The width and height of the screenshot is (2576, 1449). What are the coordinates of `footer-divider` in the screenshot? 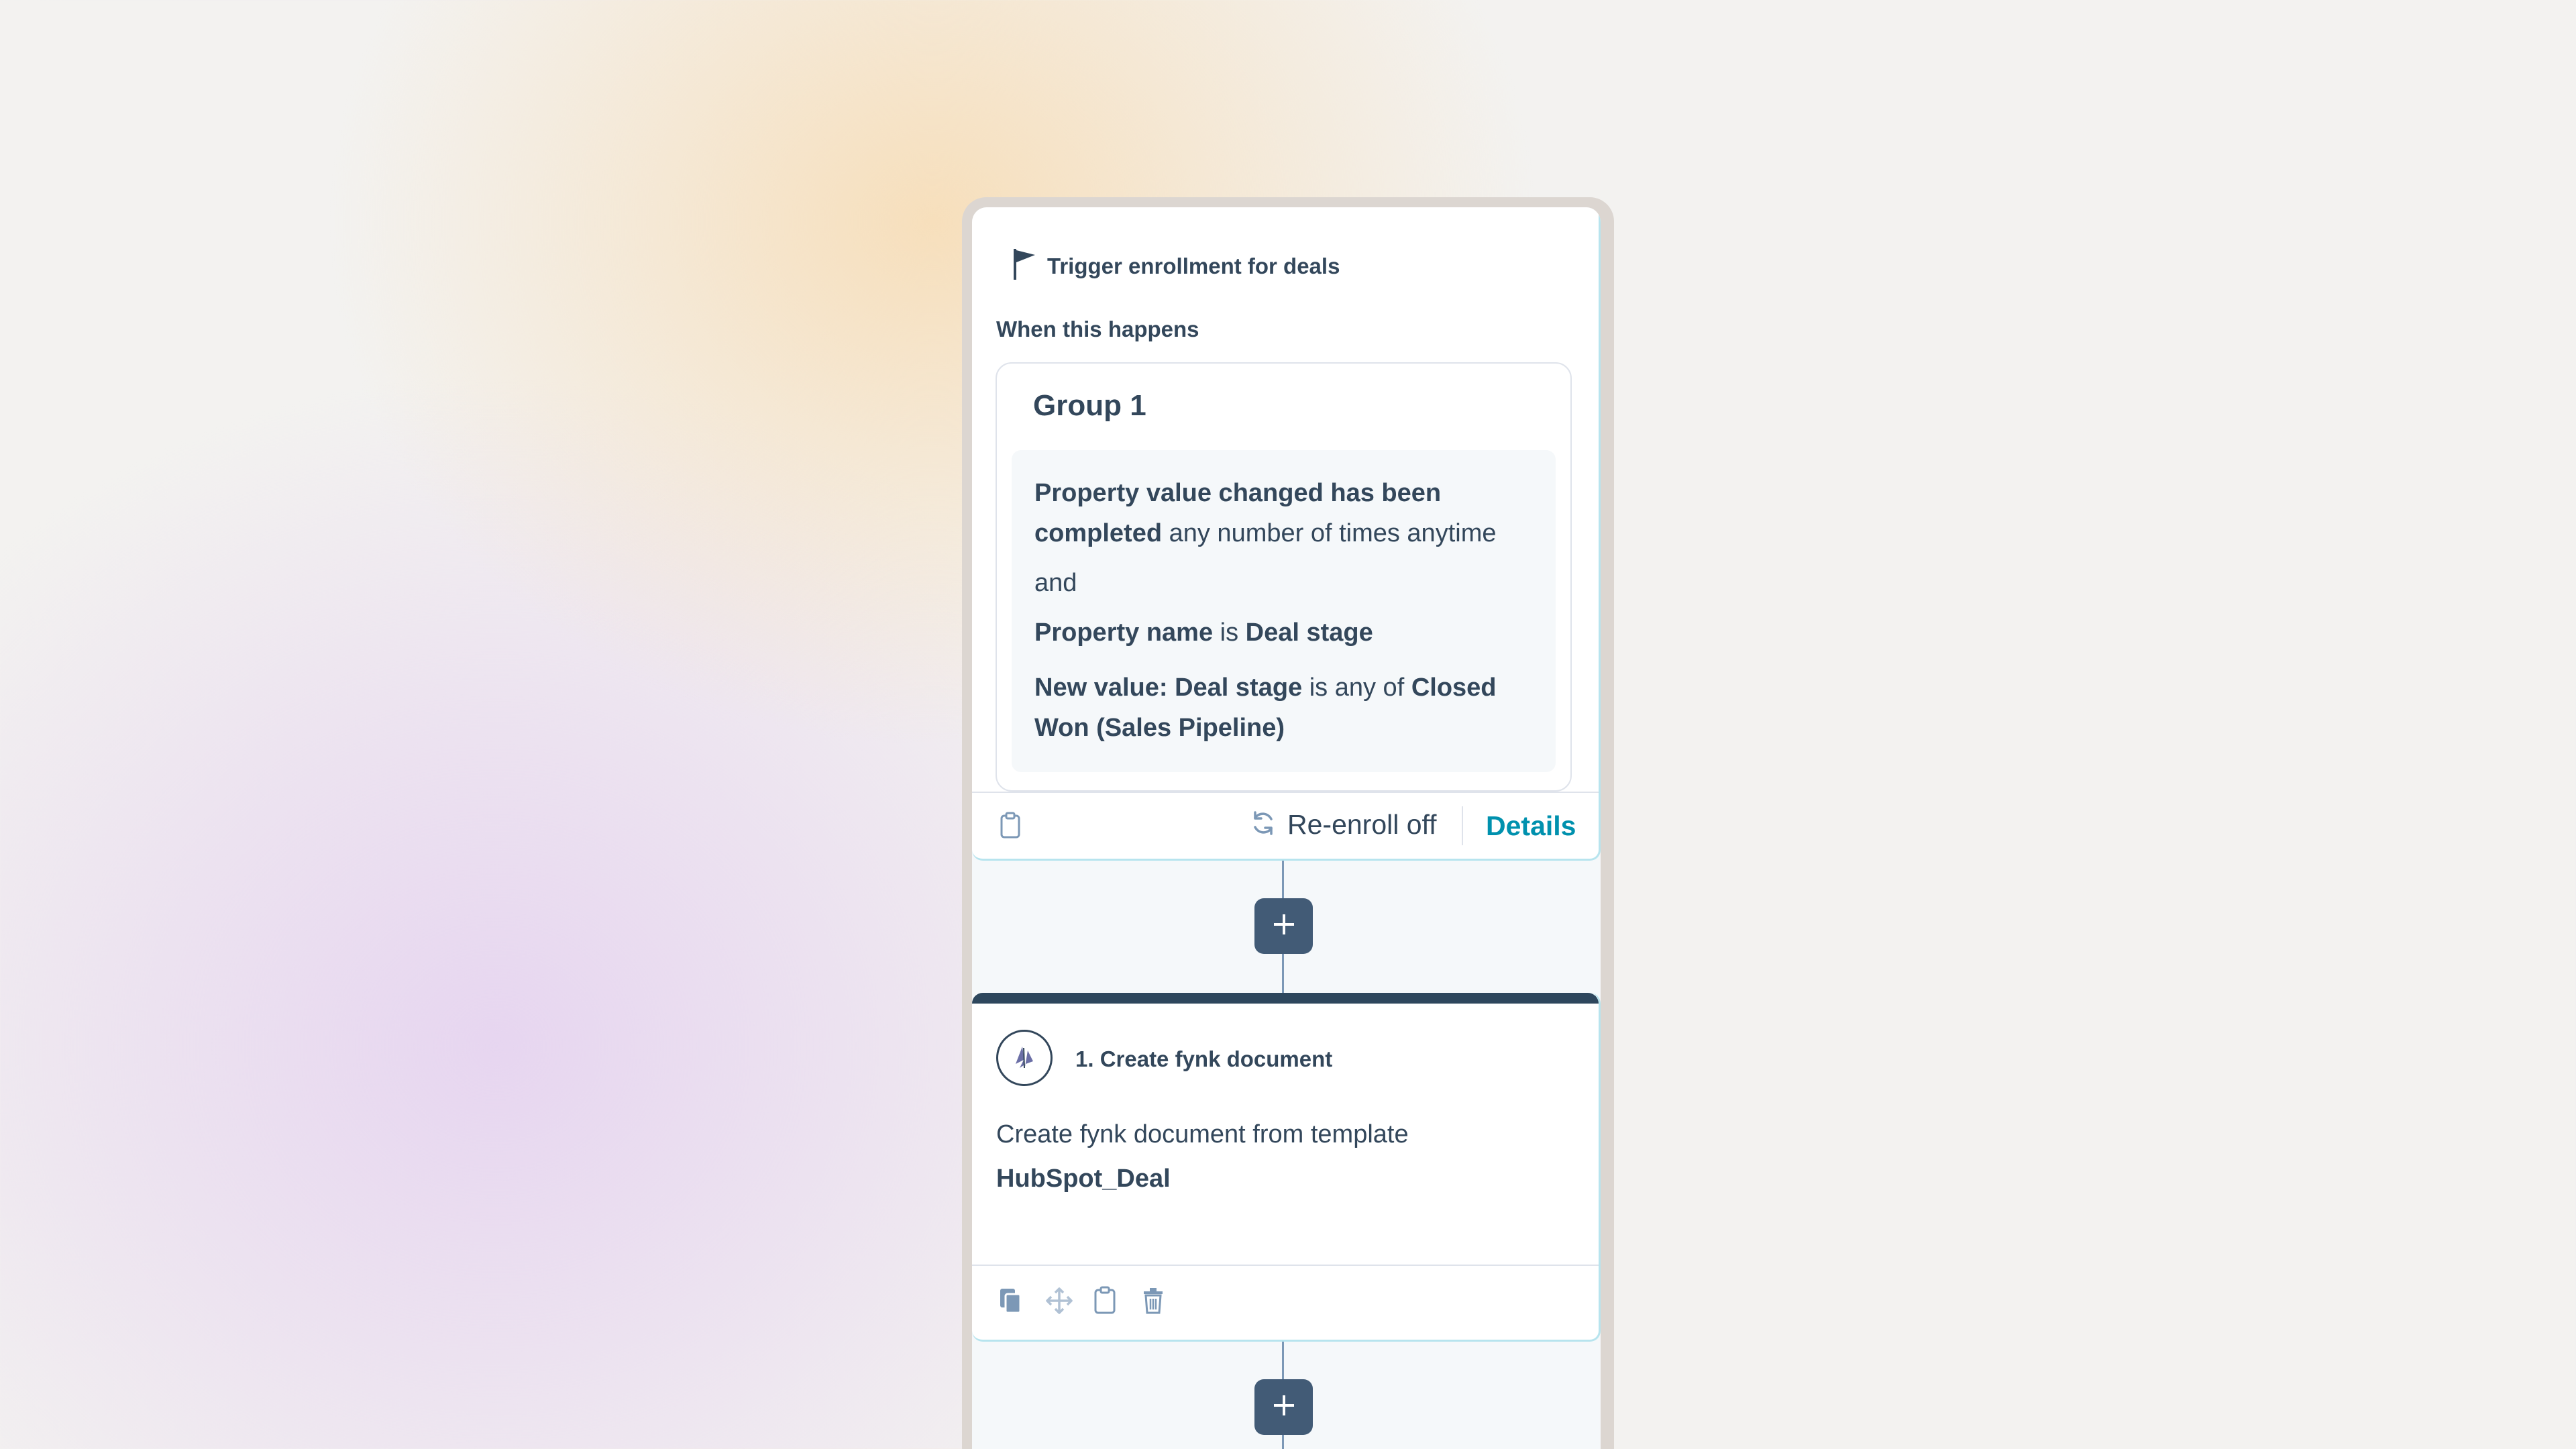 It's located at (1462, 825).